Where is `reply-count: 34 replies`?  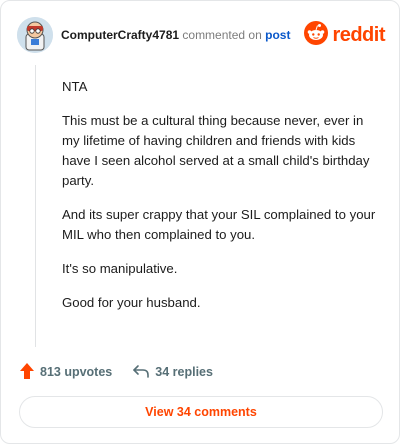 reply-count: 34 replies is located at coordinates (184, 372).